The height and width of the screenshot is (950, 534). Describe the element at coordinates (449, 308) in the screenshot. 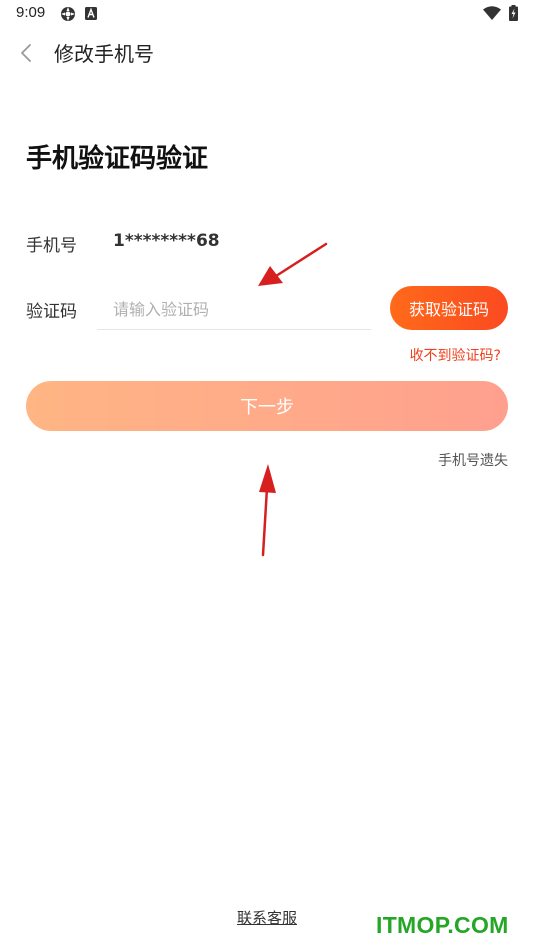

I see `get-code-button: 获取验证码` at that location.